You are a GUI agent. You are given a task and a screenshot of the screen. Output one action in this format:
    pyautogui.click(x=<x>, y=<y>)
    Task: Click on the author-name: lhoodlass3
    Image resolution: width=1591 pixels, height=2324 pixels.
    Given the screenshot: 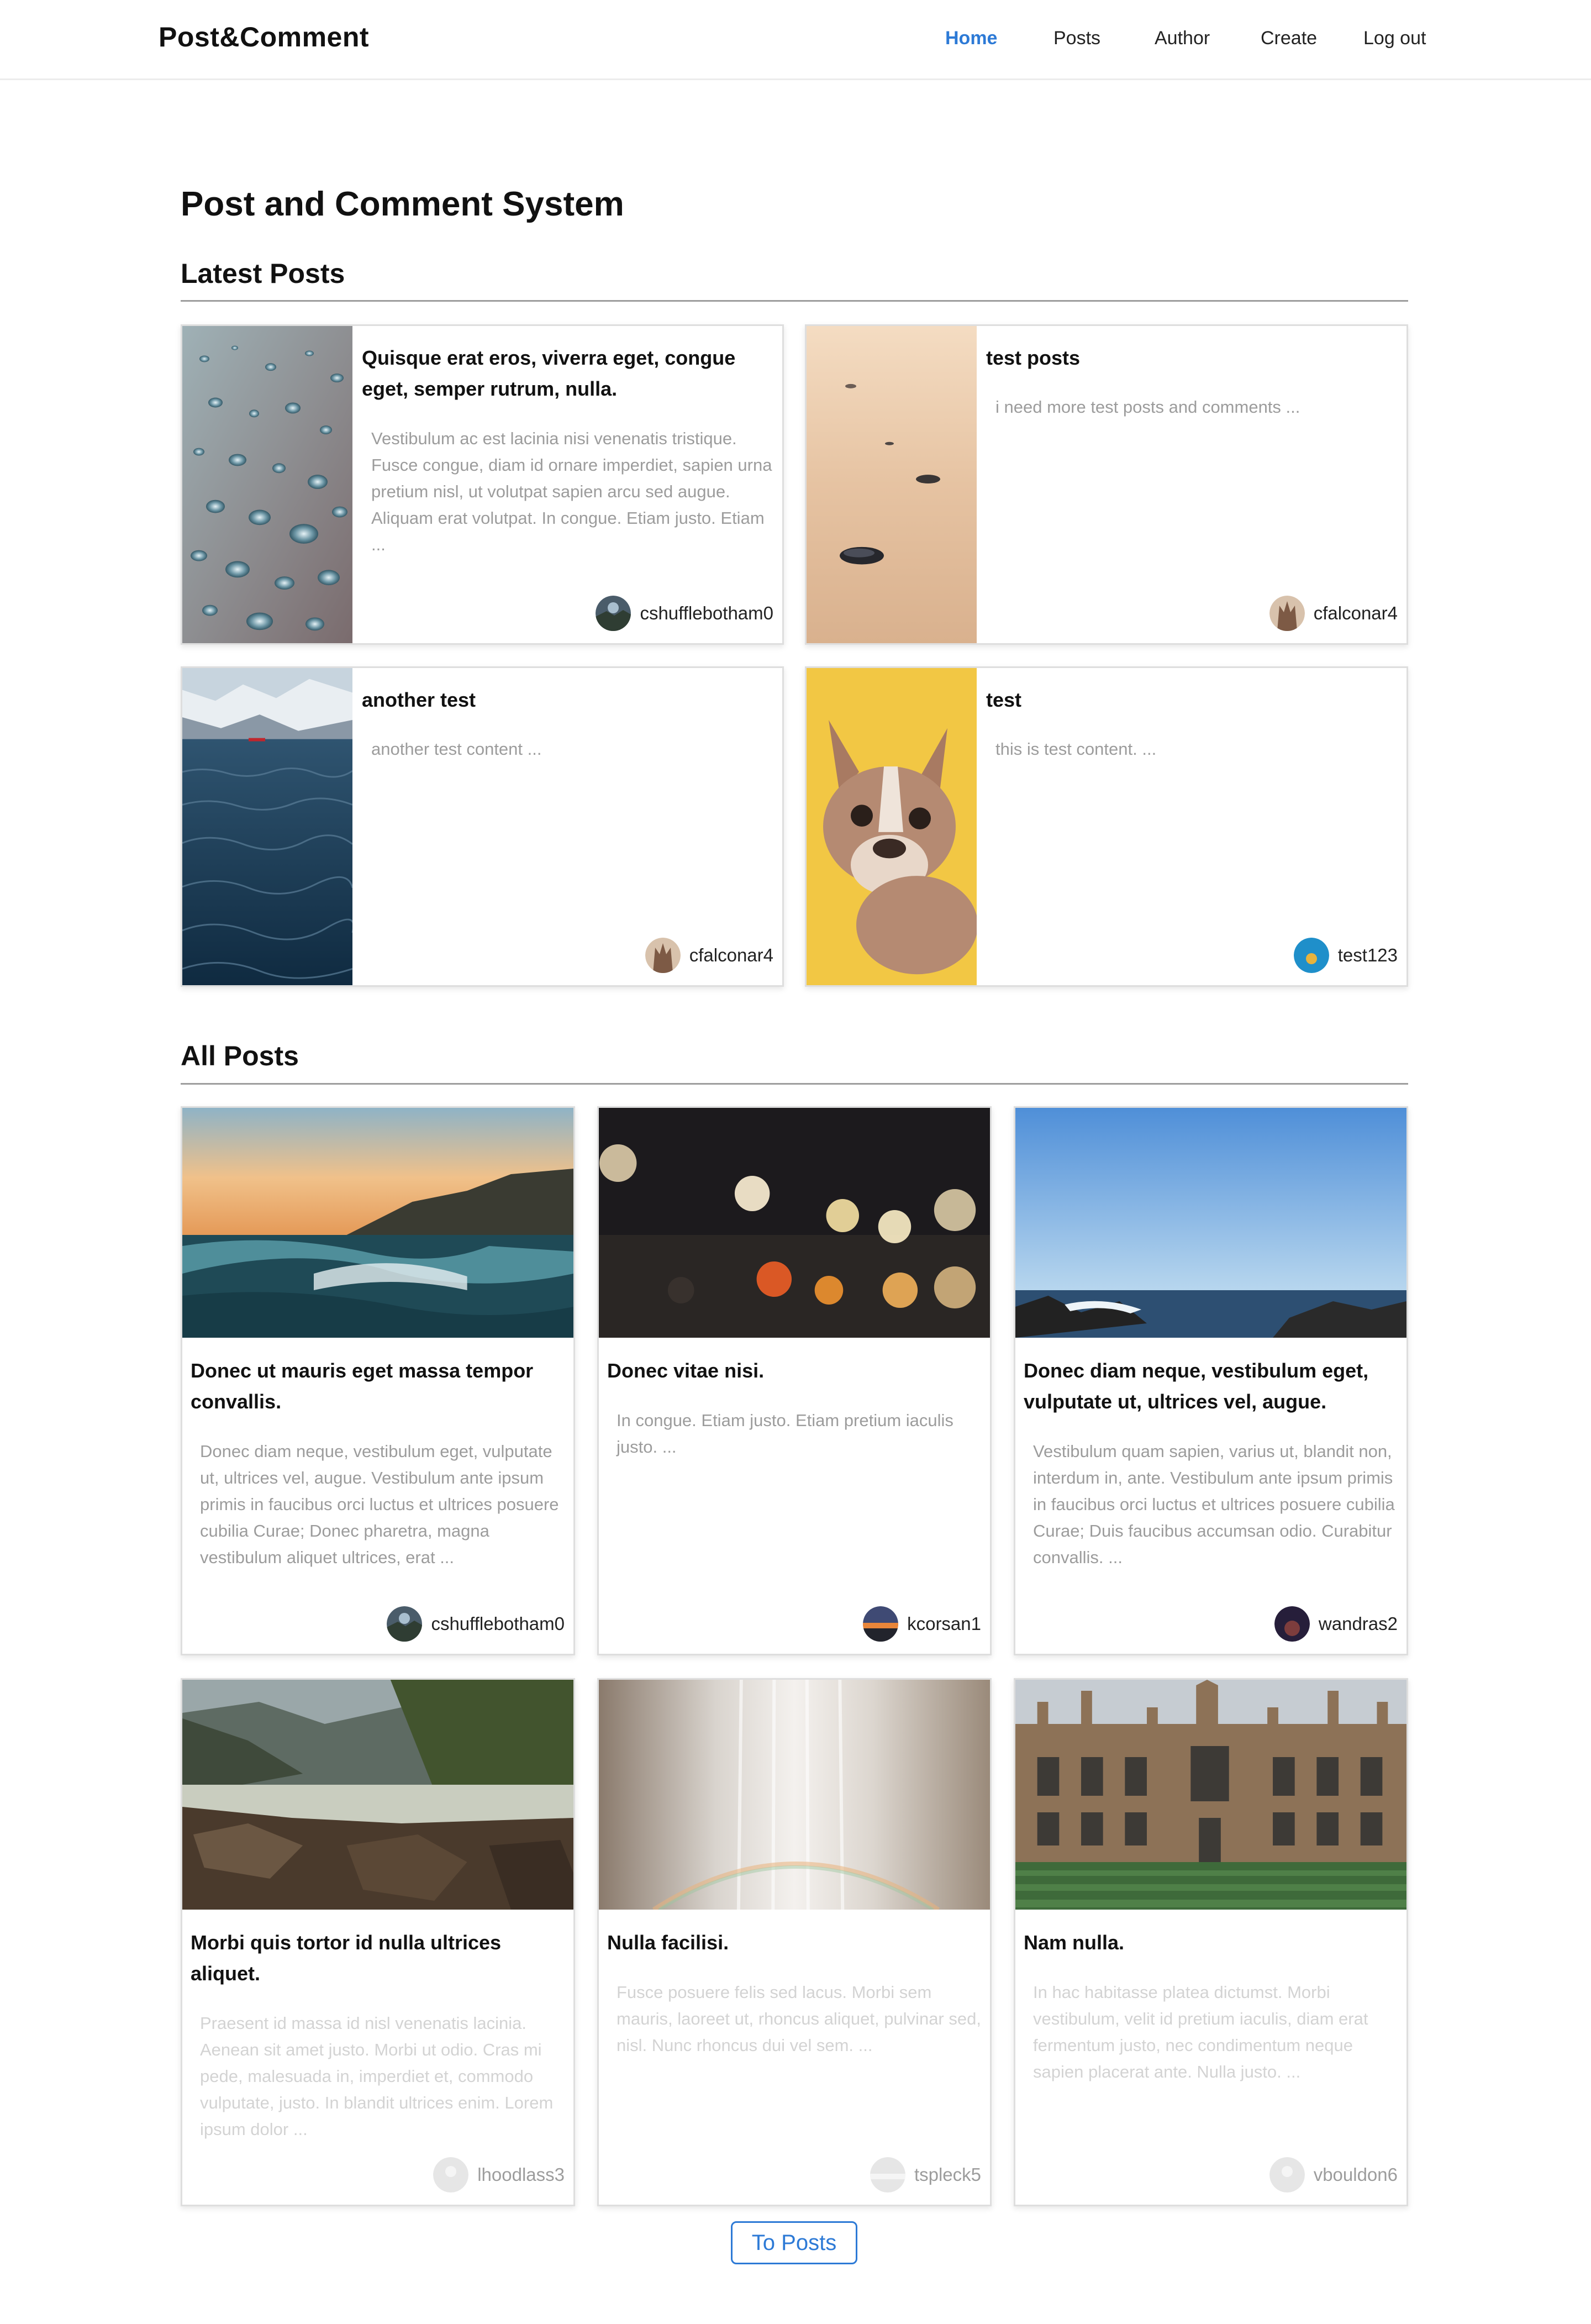 What is the action you would take?
    pyautogui.click(x=521, y=2174)
    